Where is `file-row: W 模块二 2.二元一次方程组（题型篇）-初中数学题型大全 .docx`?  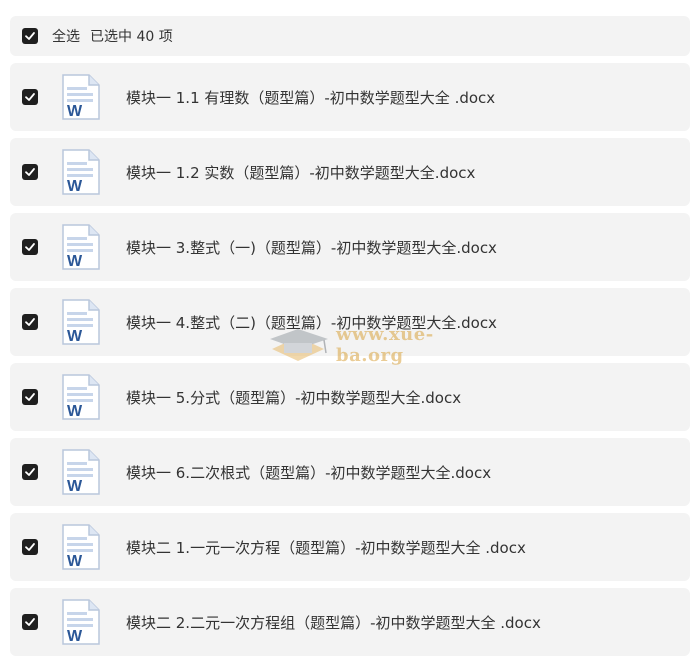 file-row: W 模块二 2.二元一次方程组（题型篇）-初中数学题型大全 .docx is located at coordinates (350, 622).